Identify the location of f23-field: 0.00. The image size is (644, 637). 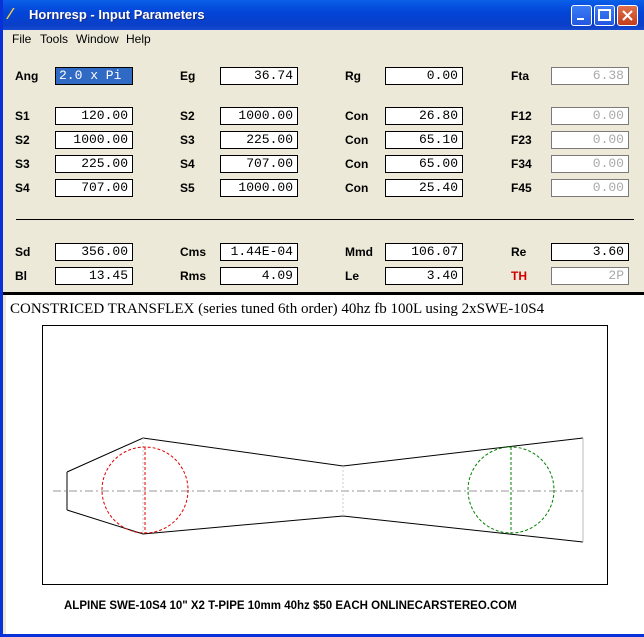
(590, 140).